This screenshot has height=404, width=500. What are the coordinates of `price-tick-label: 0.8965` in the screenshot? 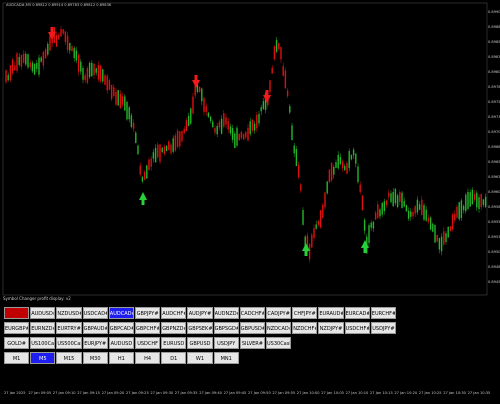 It's located at (494, 162).